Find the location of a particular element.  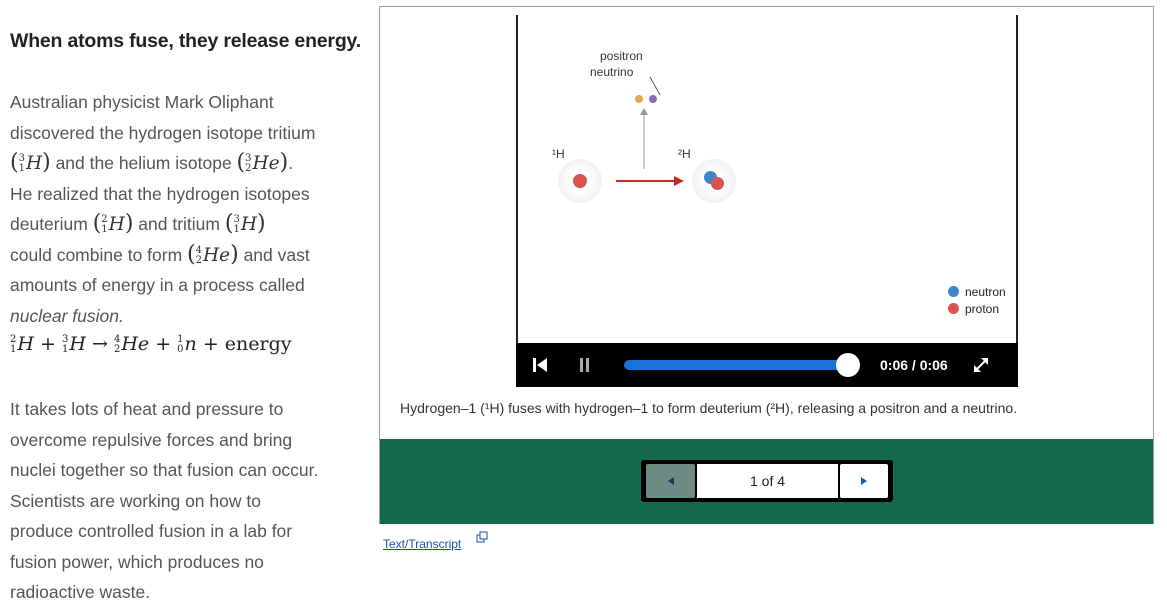

time-readout: 0:06 / 0:06 is located at coordinates (914, 365).